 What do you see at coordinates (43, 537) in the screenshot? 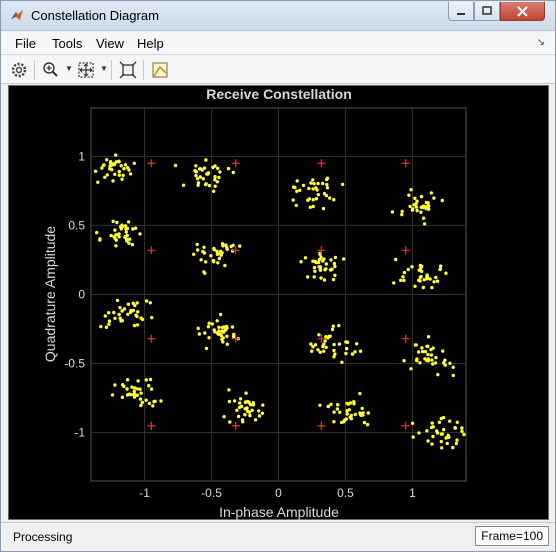
I see `status-text: Processing` at bounding box center [43, 537].